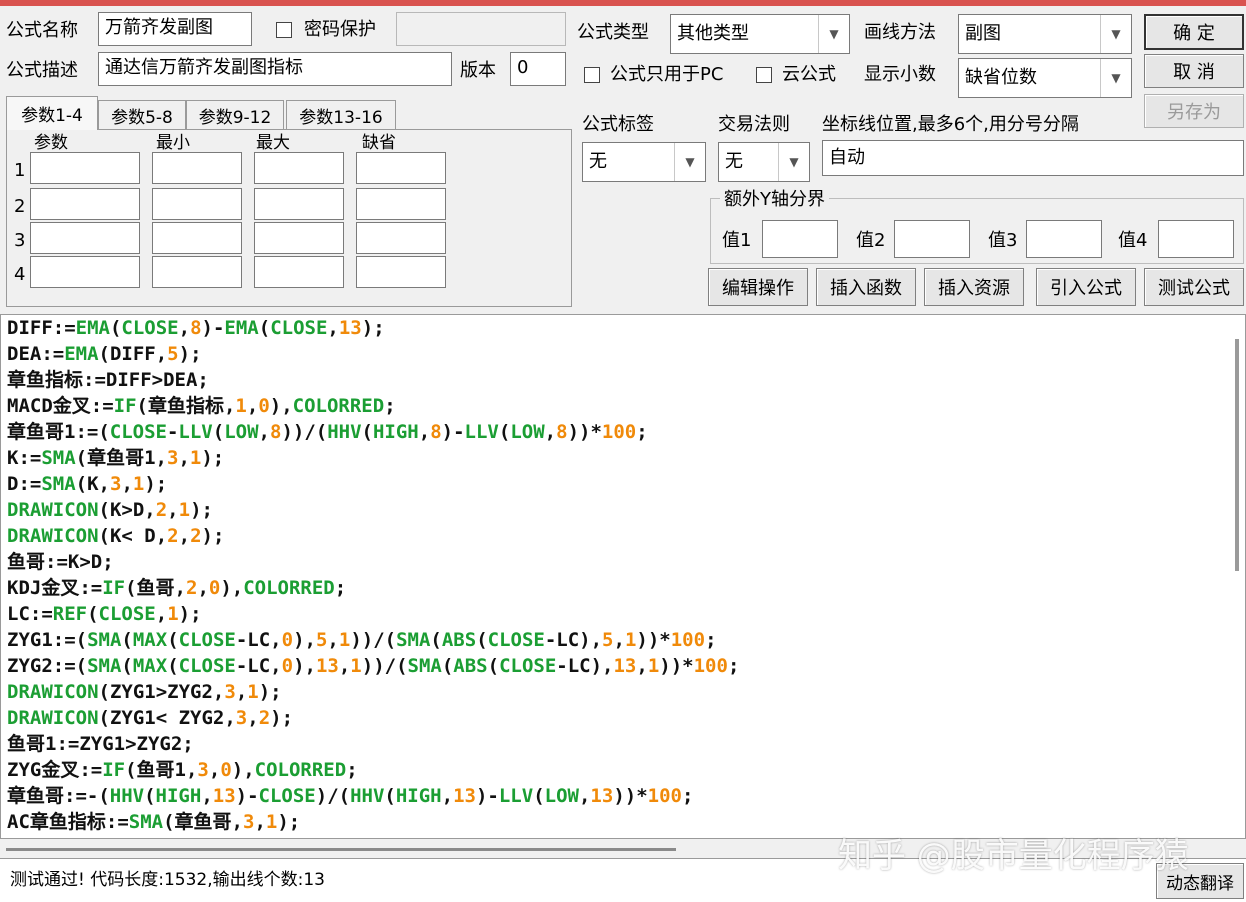  What do you see at coordinates (618, 124) in the screenshot?
I see `formula-tag-label: 公式标签` at bounding box center [618, 124].